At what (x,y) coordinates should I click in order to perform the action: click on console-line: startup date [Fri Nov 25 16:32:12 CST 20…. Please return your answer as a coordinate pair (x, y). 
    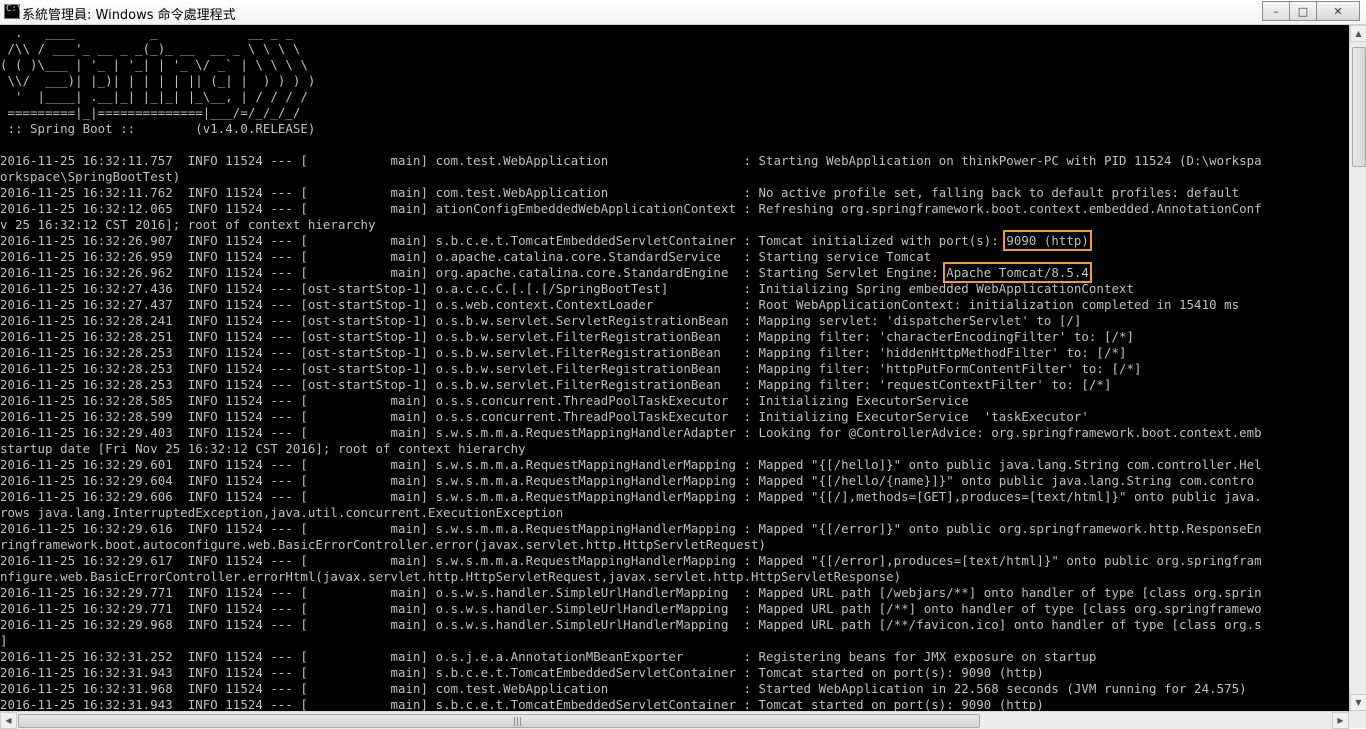
    Looking at the image, I should click on (263, 448).